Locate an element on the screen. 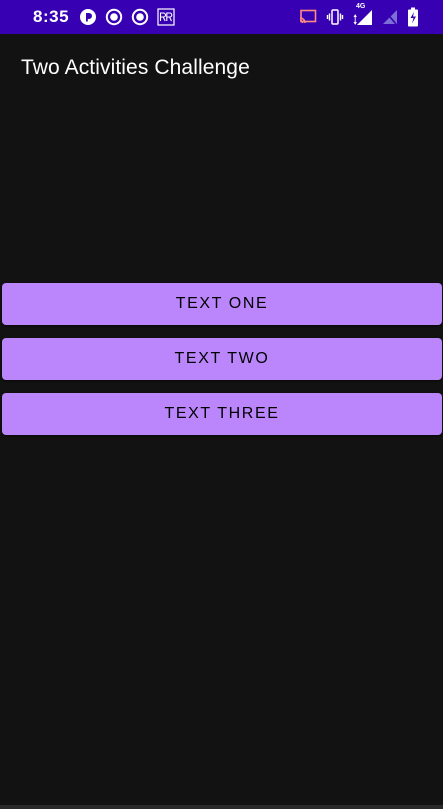 The height and width of the screenshot is (809, 443). text-three-button: TEXT THREE is located at coordinates (222, 414).